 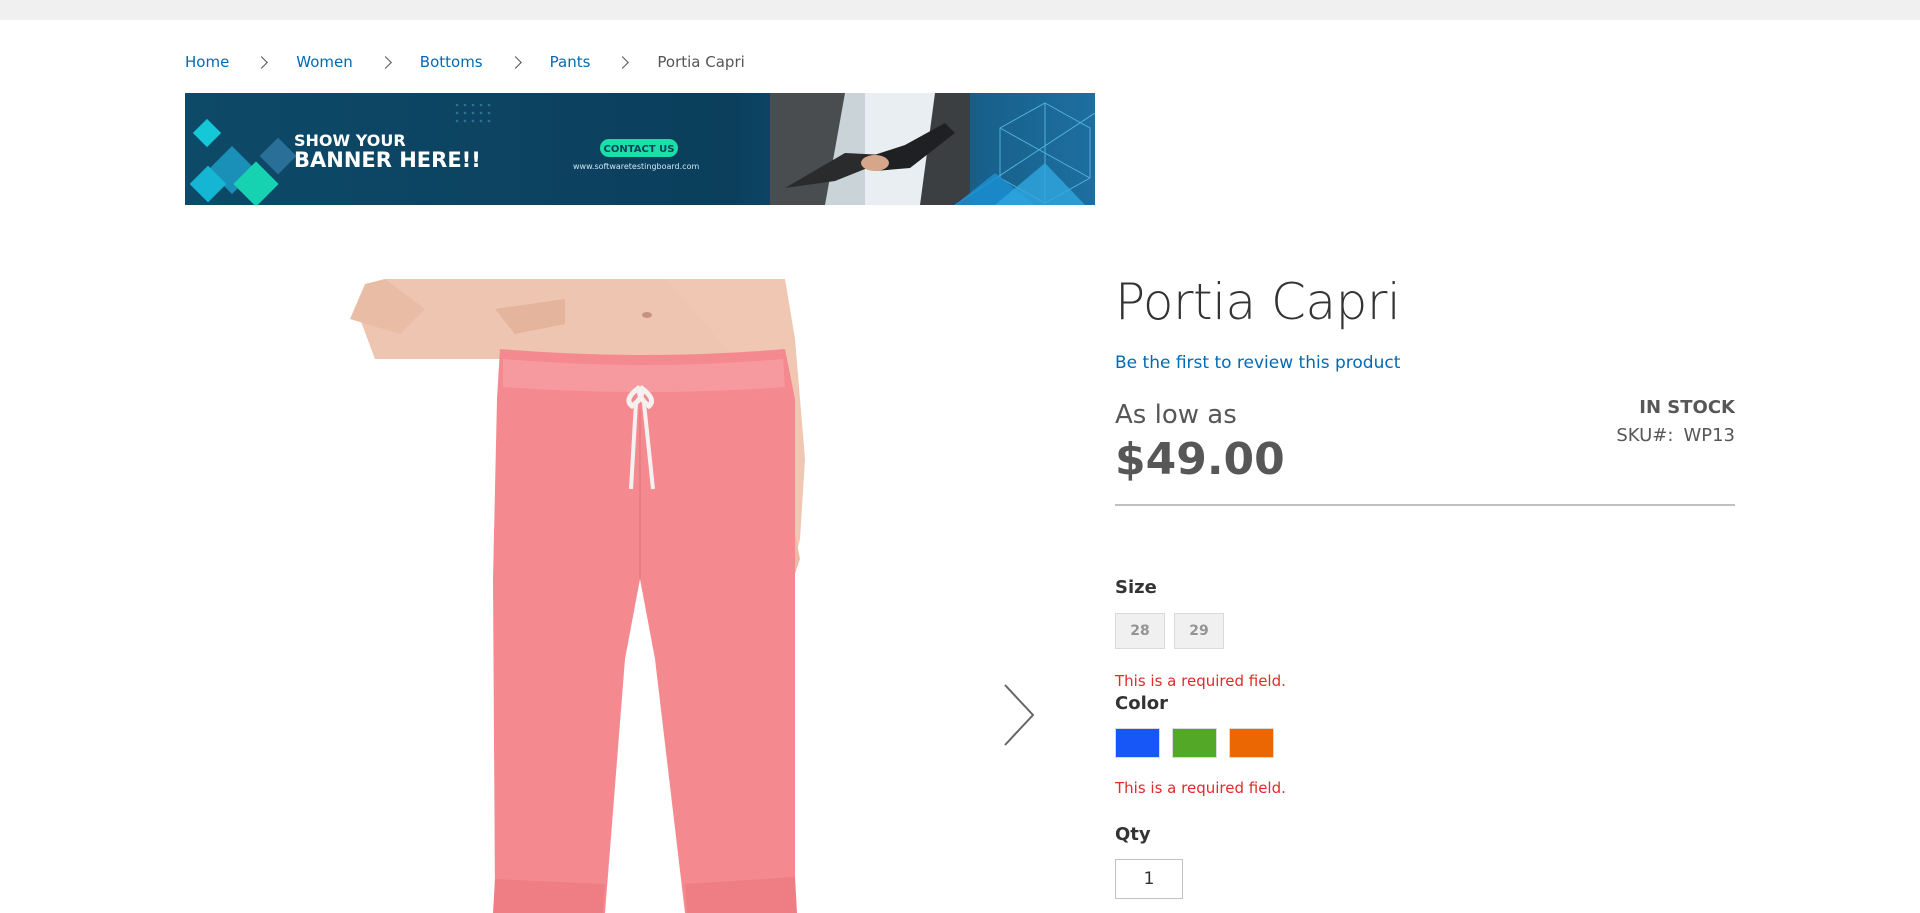 I want to click on qty-input, so click(x=1149, y=879).